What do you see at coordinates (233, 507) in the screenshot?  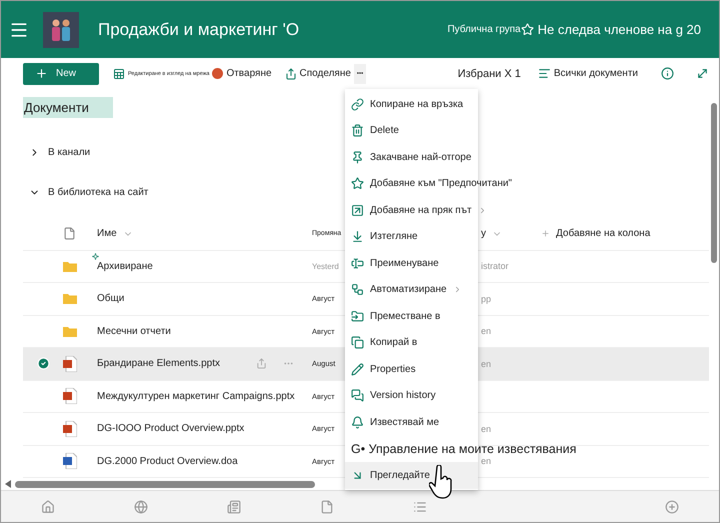 I see `news-icon` at bounding box center [233, 507].